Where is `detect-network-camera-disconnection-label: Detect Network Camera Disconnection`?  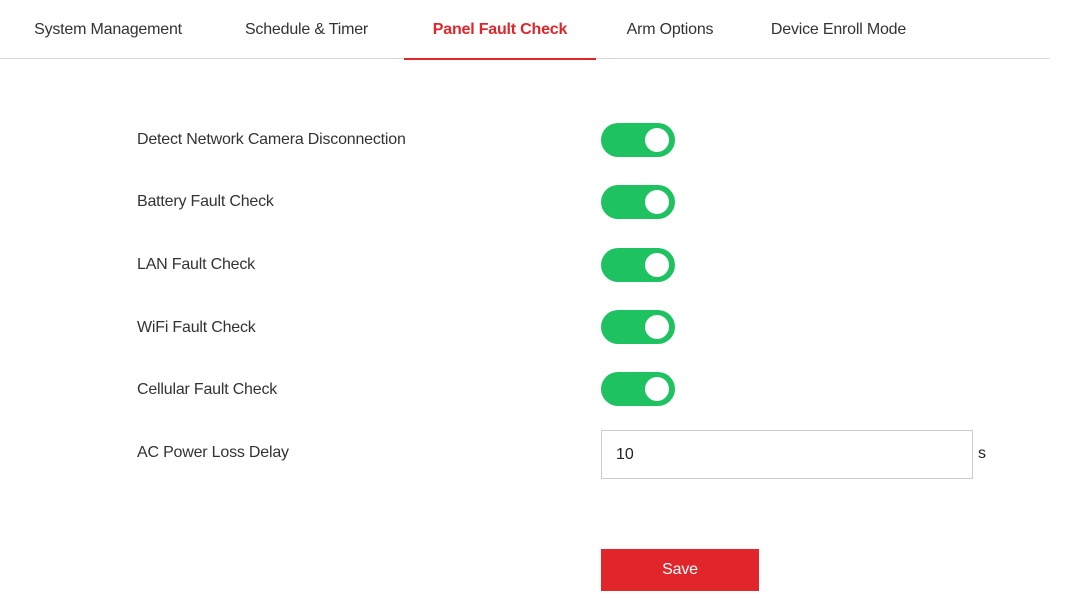
detect-network-camera-disconnection-label: Detect Network Camera Disconnection is located at coordinates (271, 139).